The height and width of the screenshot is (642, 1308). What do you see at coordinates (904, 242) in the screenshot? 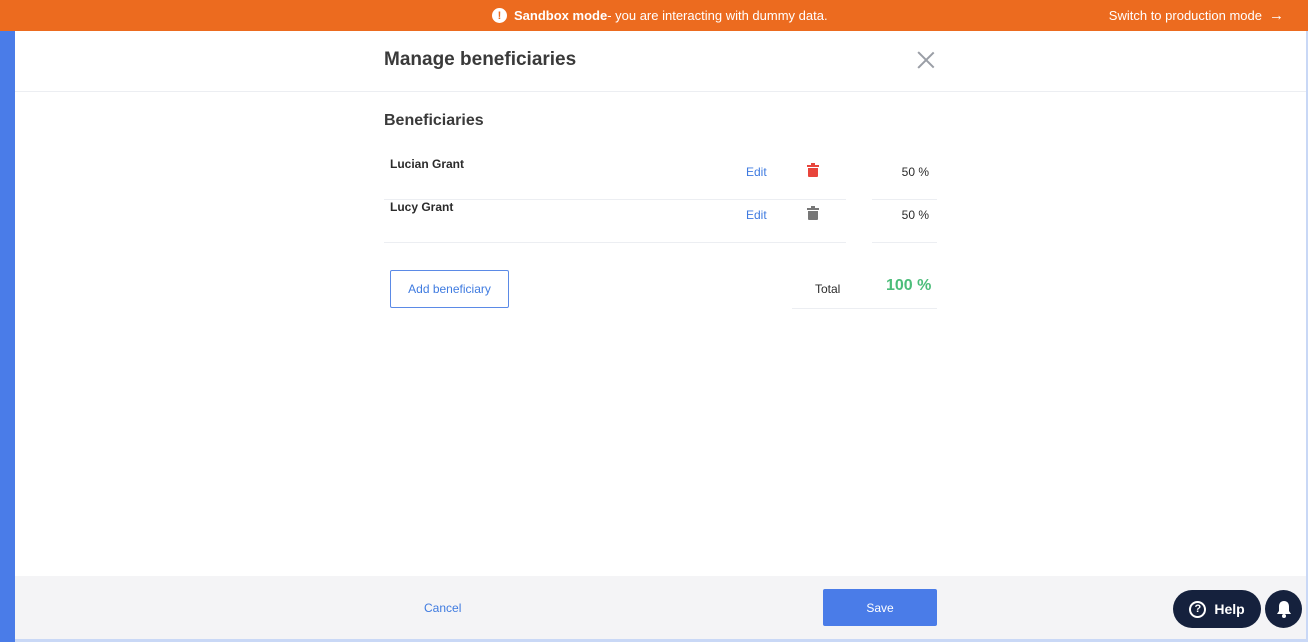
I see `percent-divider` at bounding box center [904, 242].